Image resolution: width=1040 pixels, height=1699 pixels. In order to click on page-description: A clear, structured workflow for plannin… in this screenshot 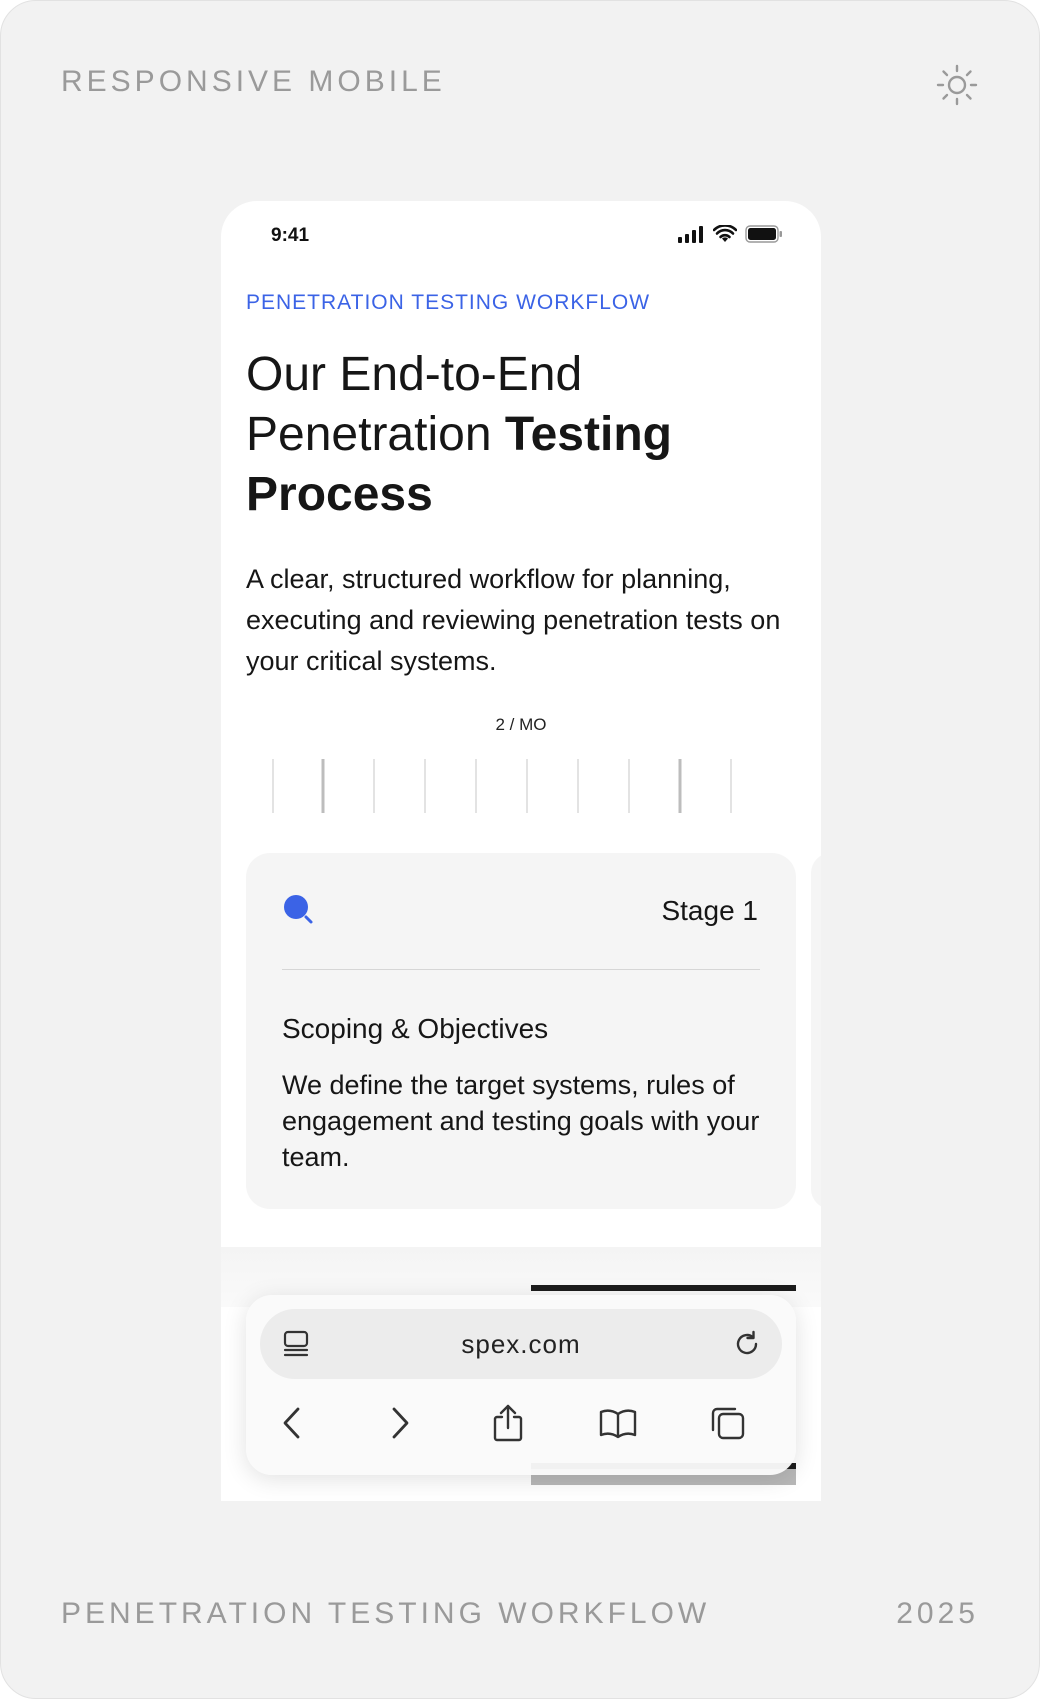, I will do `click(513, 620)`.